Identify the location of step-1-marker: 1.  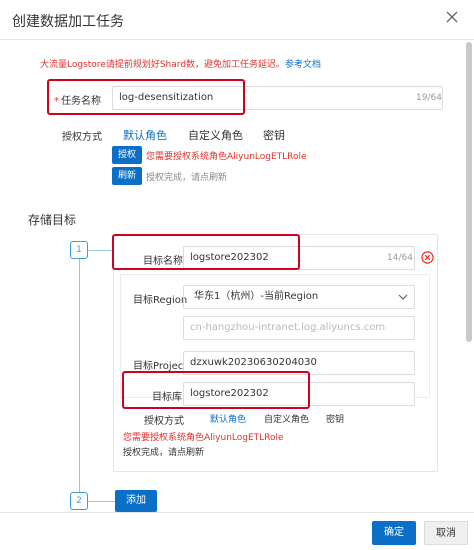
(79, 250).